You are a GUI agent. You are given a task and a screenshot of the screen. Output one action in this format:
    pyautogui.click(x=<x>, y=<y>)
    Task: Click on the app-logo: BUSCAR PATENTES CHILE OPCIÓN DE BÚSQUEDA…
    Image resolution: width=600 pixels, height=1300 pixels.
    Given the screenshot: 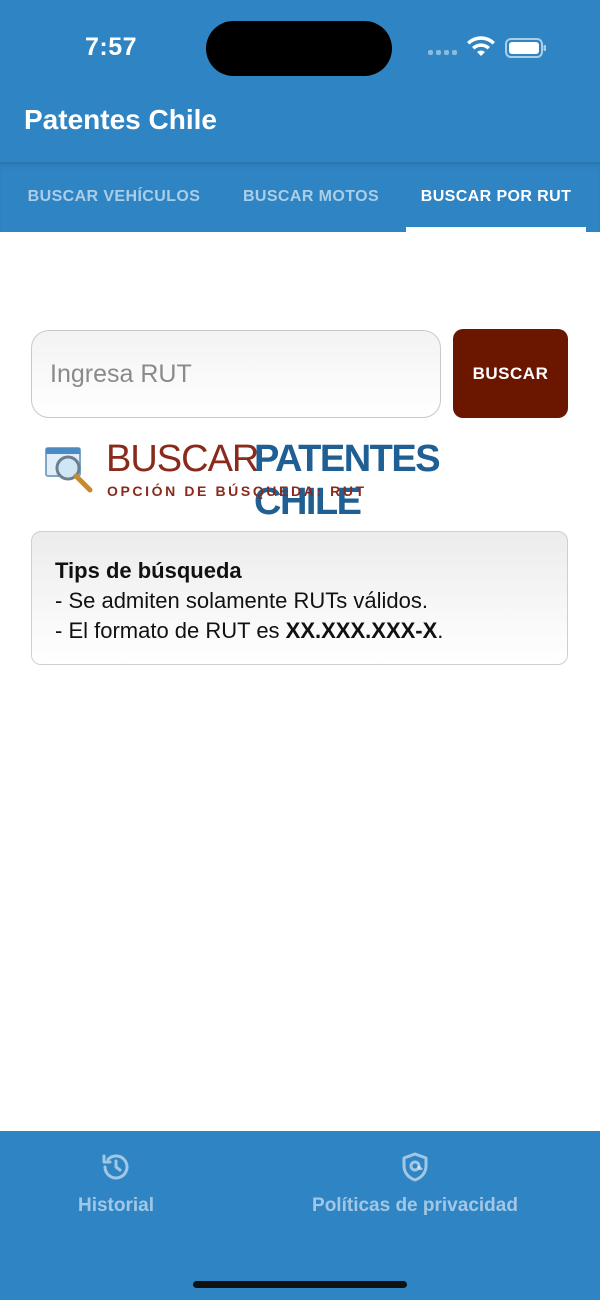 What is the action you would take?
    pyautogui.click(x=284, y=470)
    